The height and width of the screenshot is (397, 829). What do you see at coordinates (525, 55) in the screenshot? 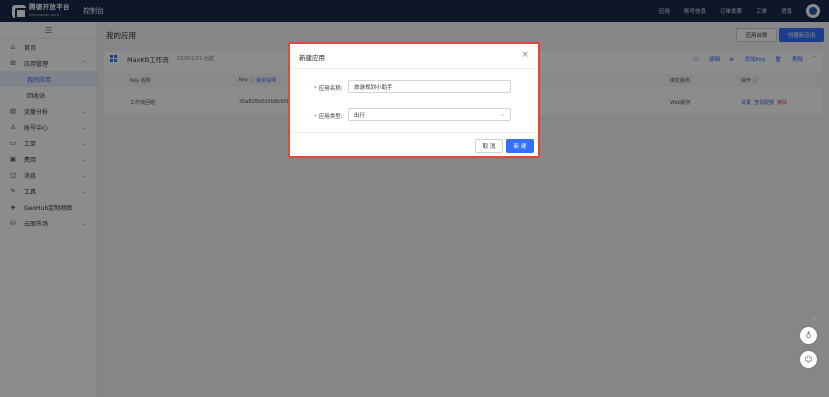
I see `close-icon: ×` at bounding box center [525, 55].